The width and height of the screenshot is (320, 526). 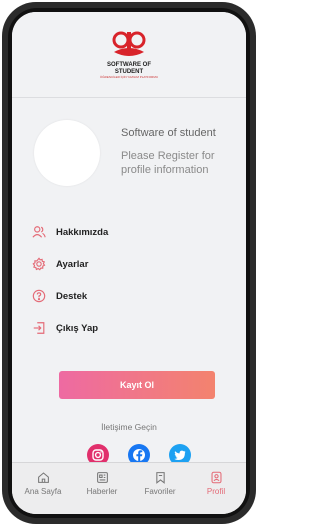 I want to click on profile-icon, so click(x=216, y=477).